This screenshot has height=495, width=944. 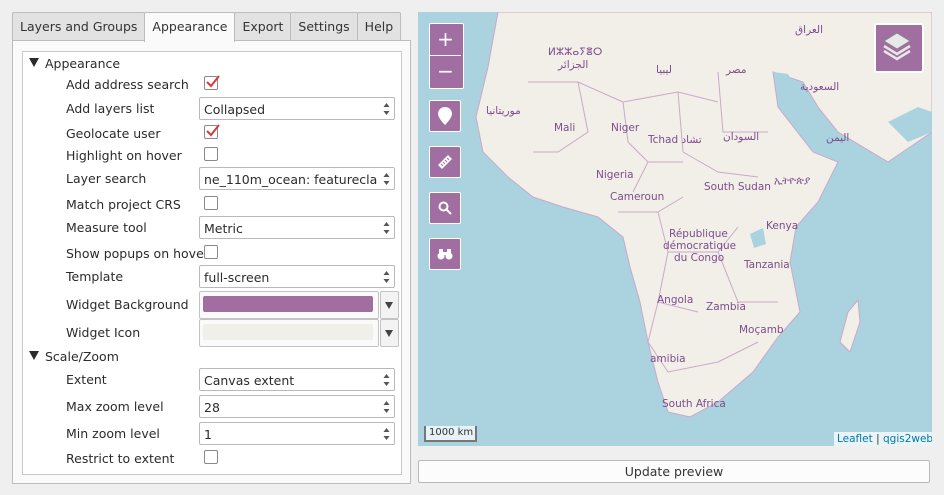 I want to click on widget-icon-color-picker, so click(x=299, y=333).